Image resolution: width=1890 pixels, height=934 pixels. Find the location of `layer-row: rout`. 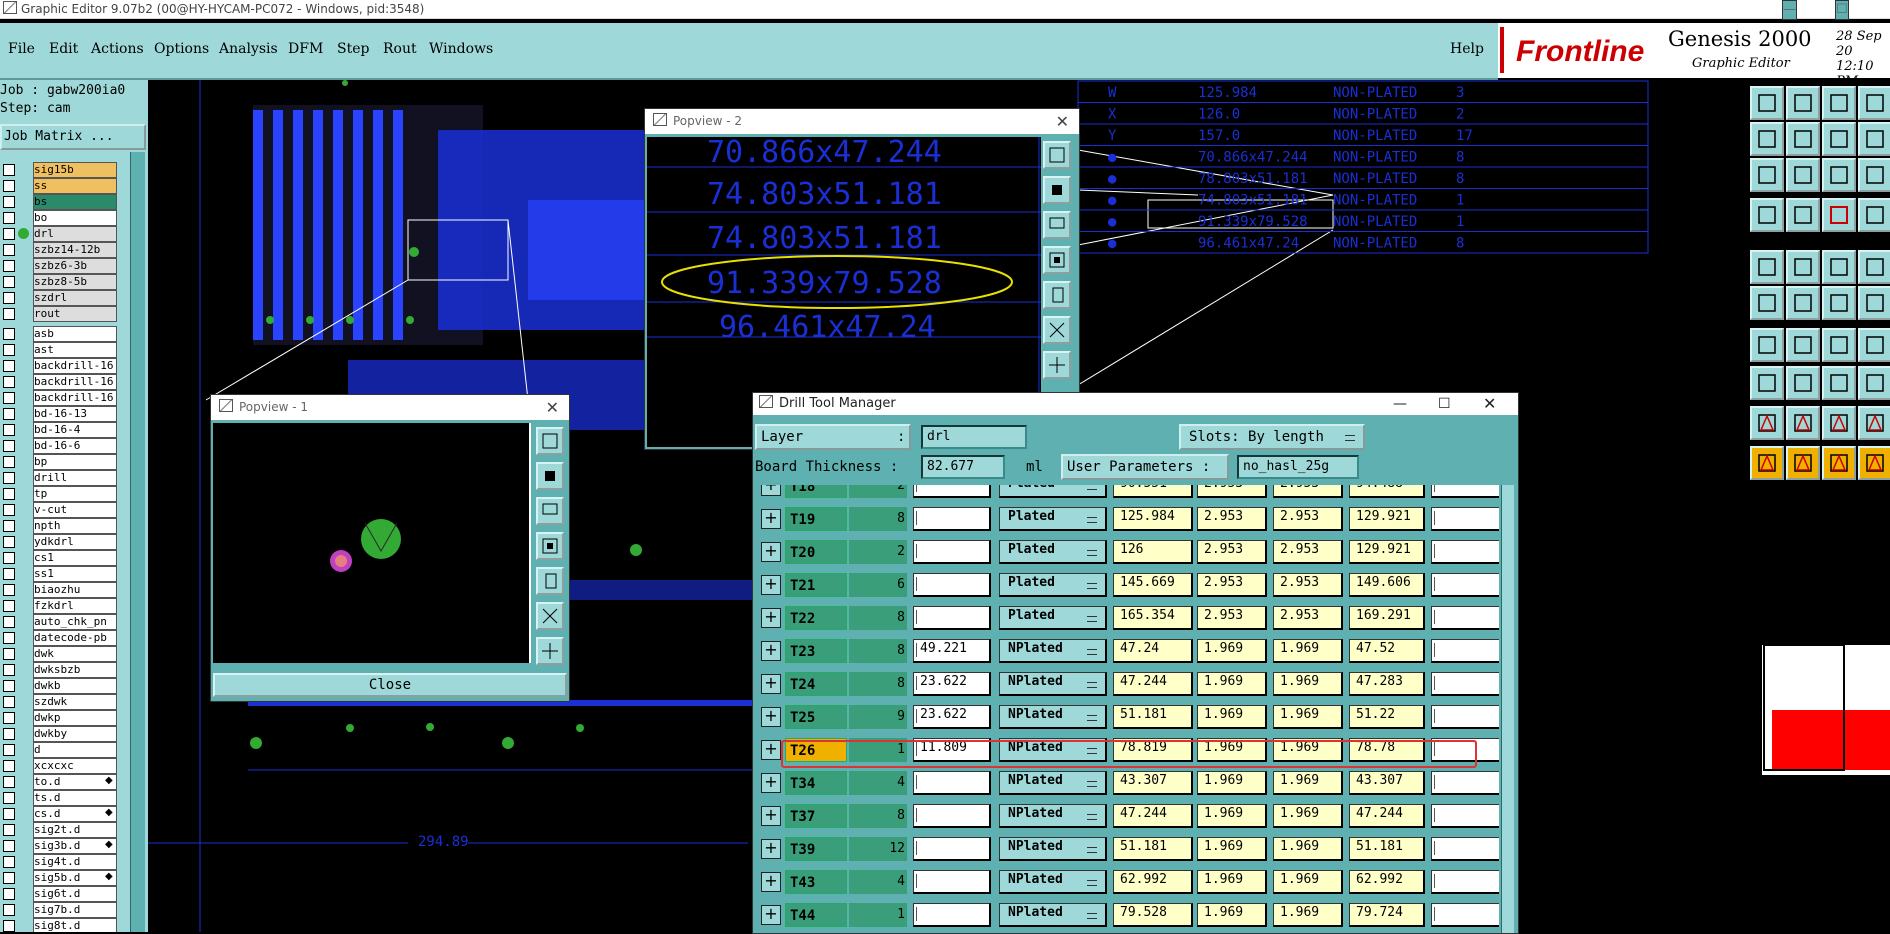

layer-row: rout is located at coordinates (60, 314).